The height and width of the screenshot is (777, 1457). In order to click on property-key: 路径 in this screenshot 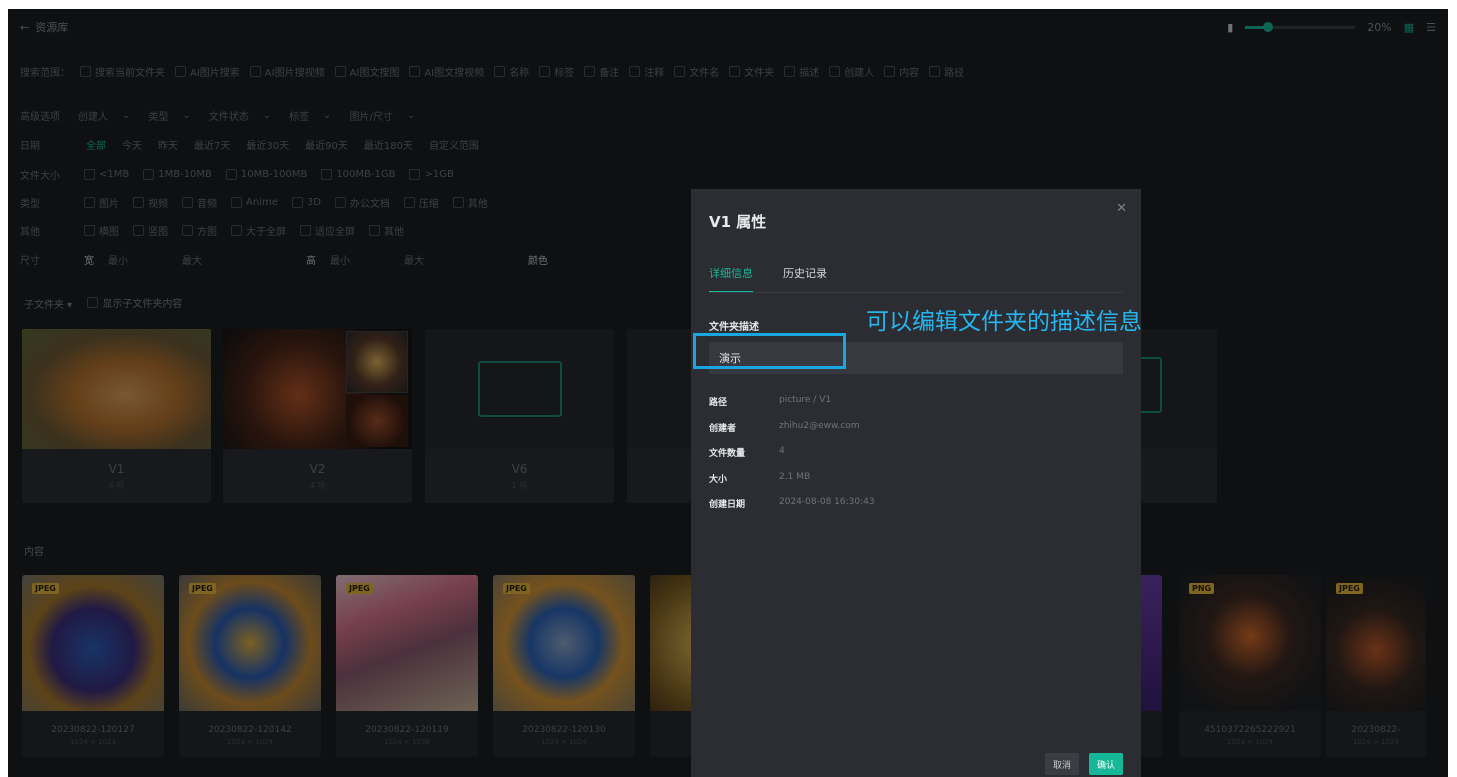, I will do `click(718, 403)`.